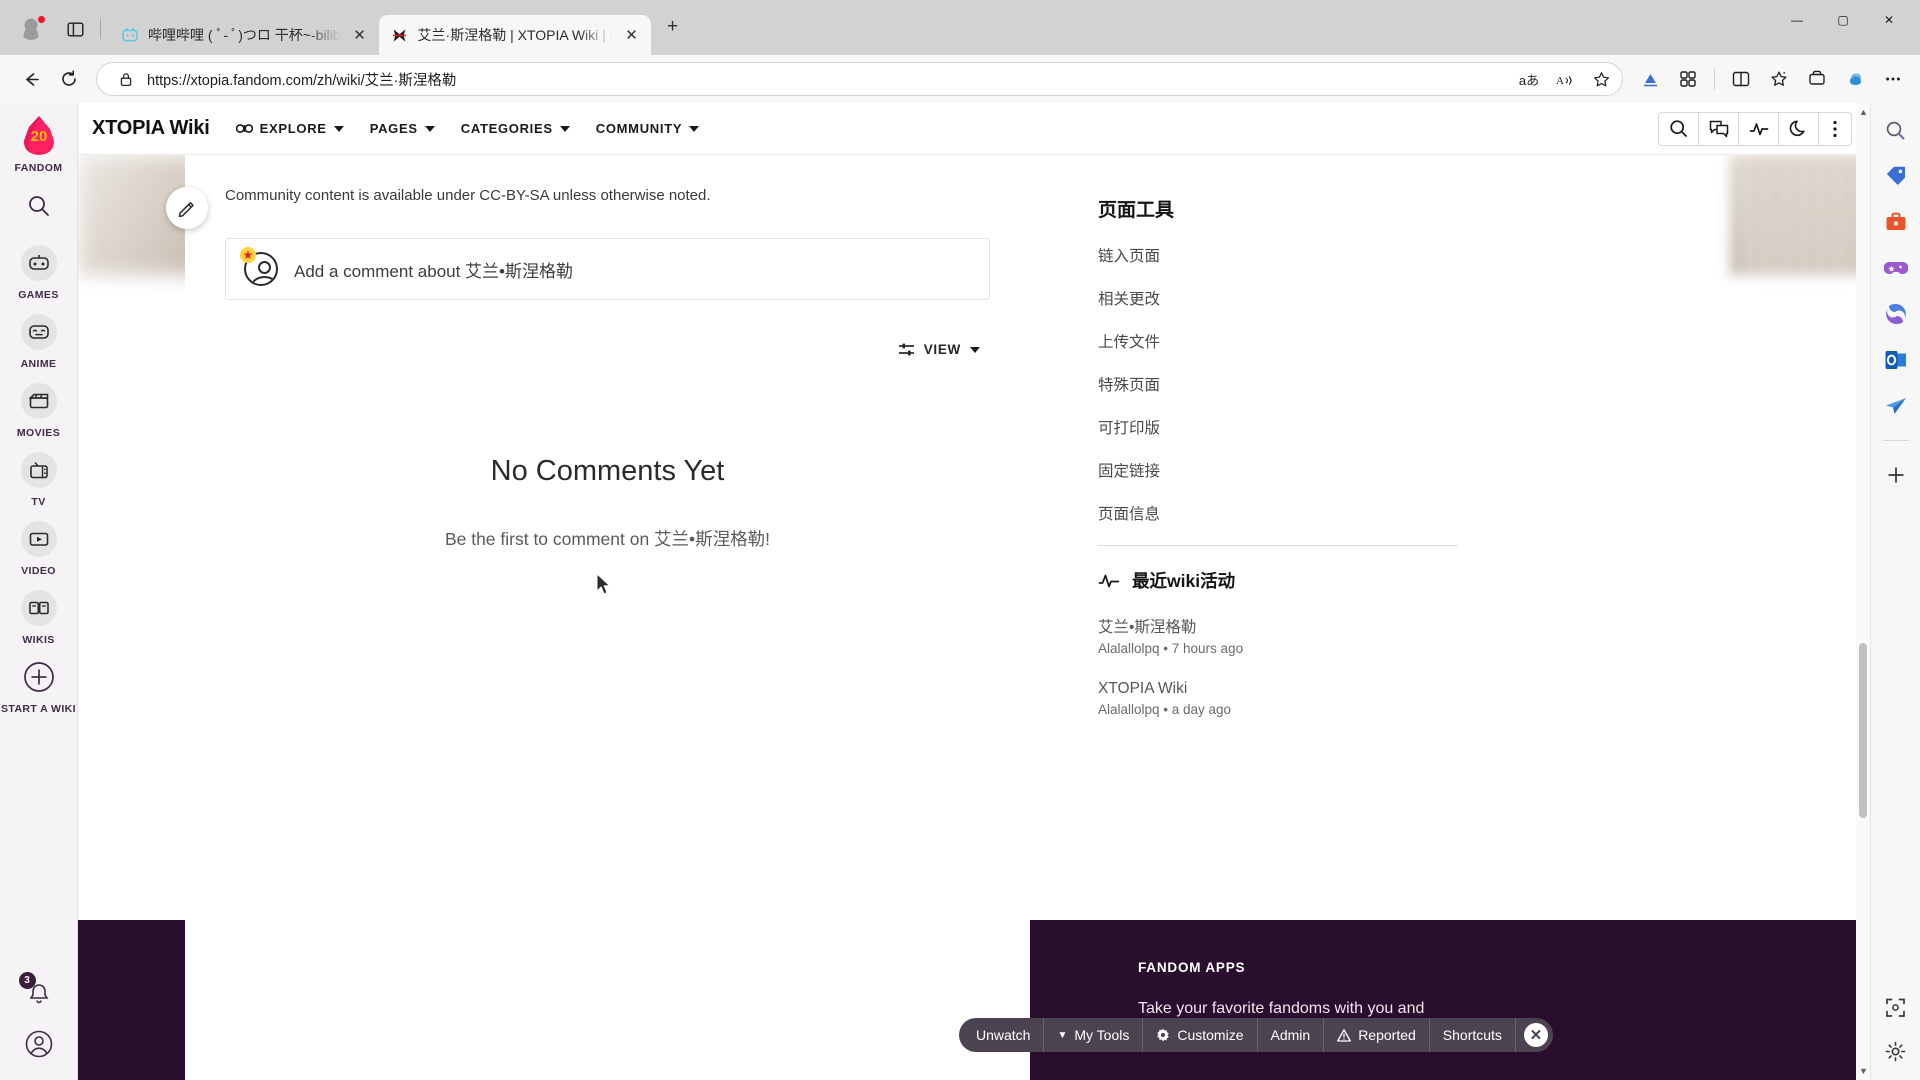 This screenshot has width=1920, height=1080. What do you see at coordinates (187, 208) in the screenshot?
I see `edit-button` at bounding box center [187, 208].